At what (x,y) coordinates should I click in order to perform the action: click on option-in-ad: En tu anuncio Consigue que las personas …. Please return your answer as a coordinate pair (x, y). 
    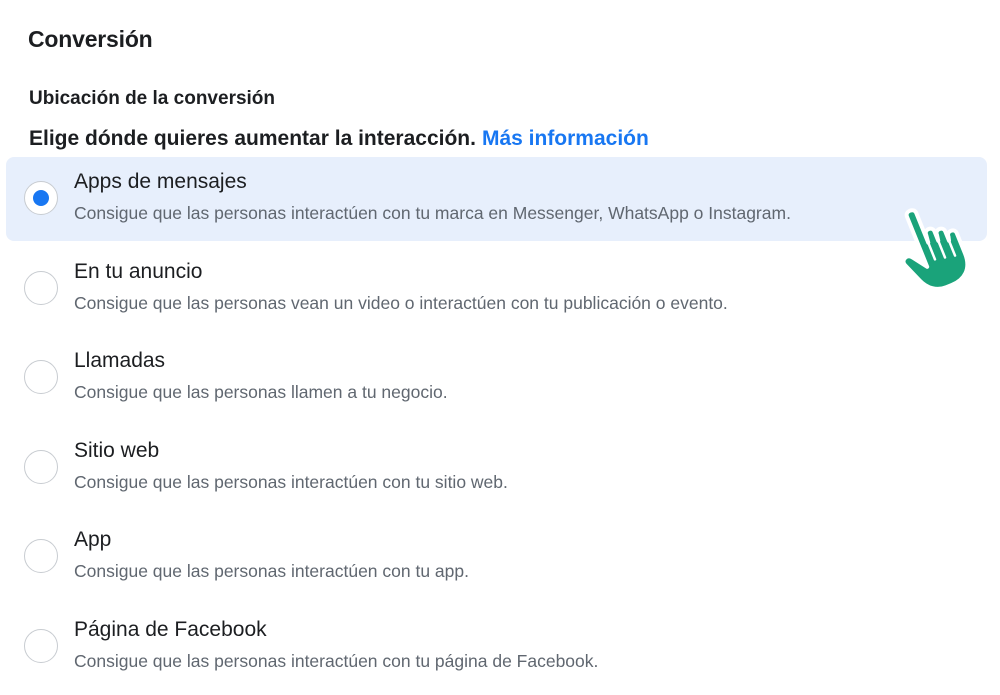
    Looking at the image, I should click on (496, 289).